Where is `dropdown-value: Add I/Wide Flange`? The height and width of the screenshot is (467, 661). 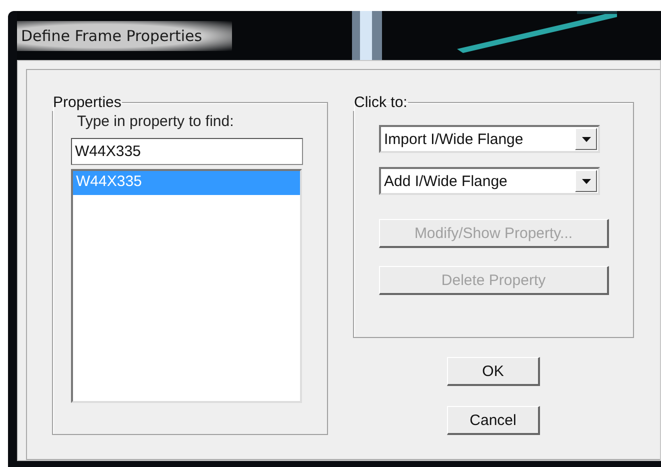
dropdown-value: Add I/Wide Flange is located at coordinates (446, 181).